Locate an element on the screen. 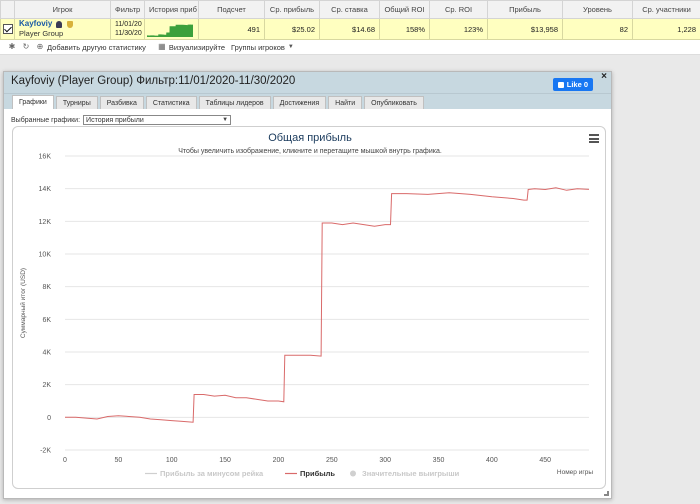 Image resolution: width=700 pixels, height=504 pixels. y-tick-label: 4K is located at coordinates (46, 353).